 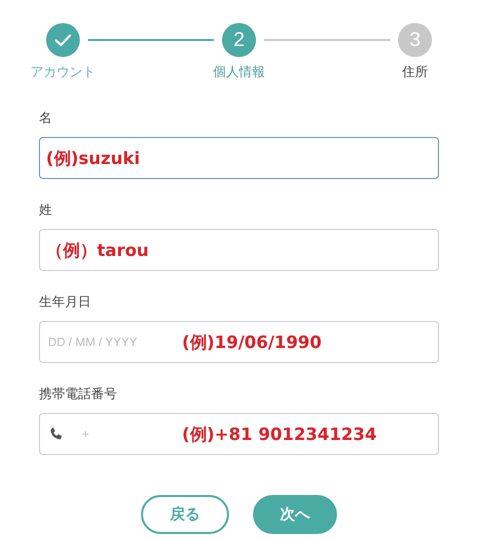 I want to click on example-annotation: (例)suzuki, so click(x=93, y=159).